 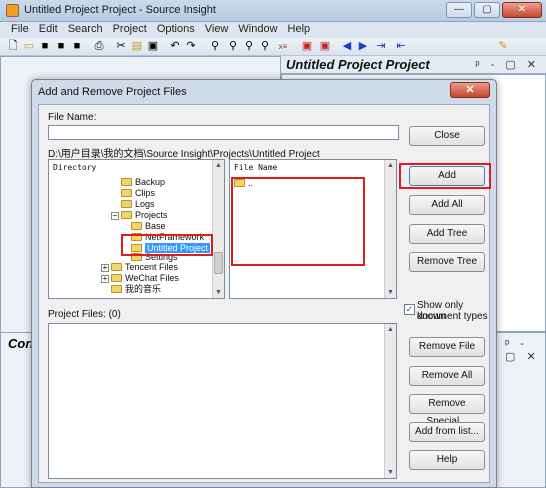 I want to click on copy-icon: ▤, so click(x=137, y=46).